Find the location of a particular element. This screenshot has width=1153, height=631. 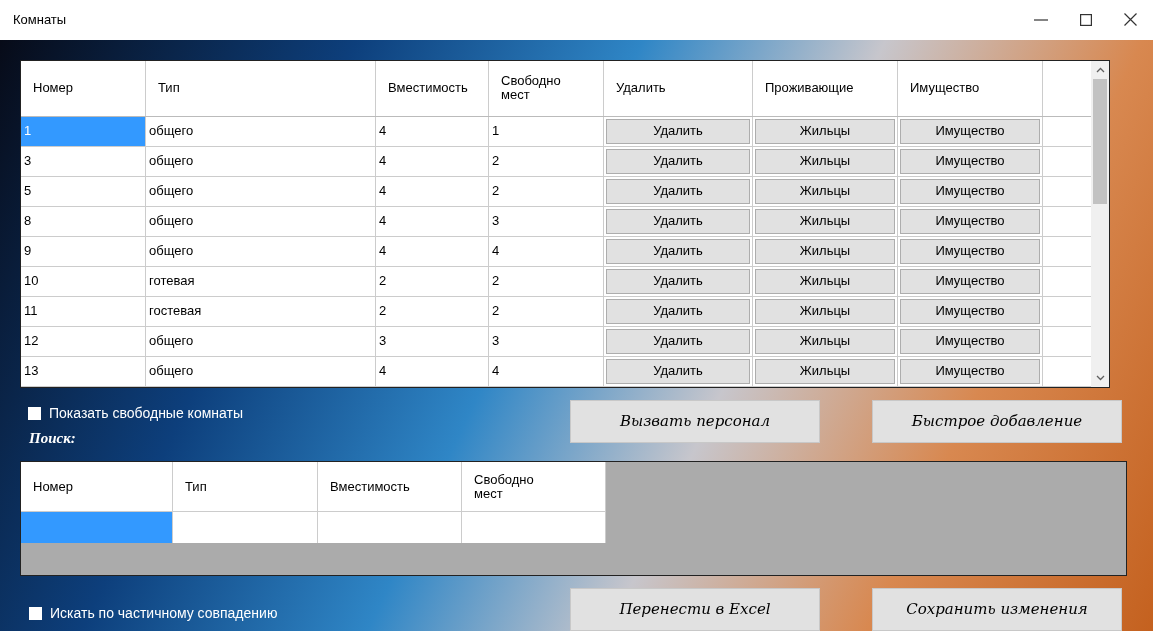

action-button: Вызвать персонал is located at coordinates (695, 421).